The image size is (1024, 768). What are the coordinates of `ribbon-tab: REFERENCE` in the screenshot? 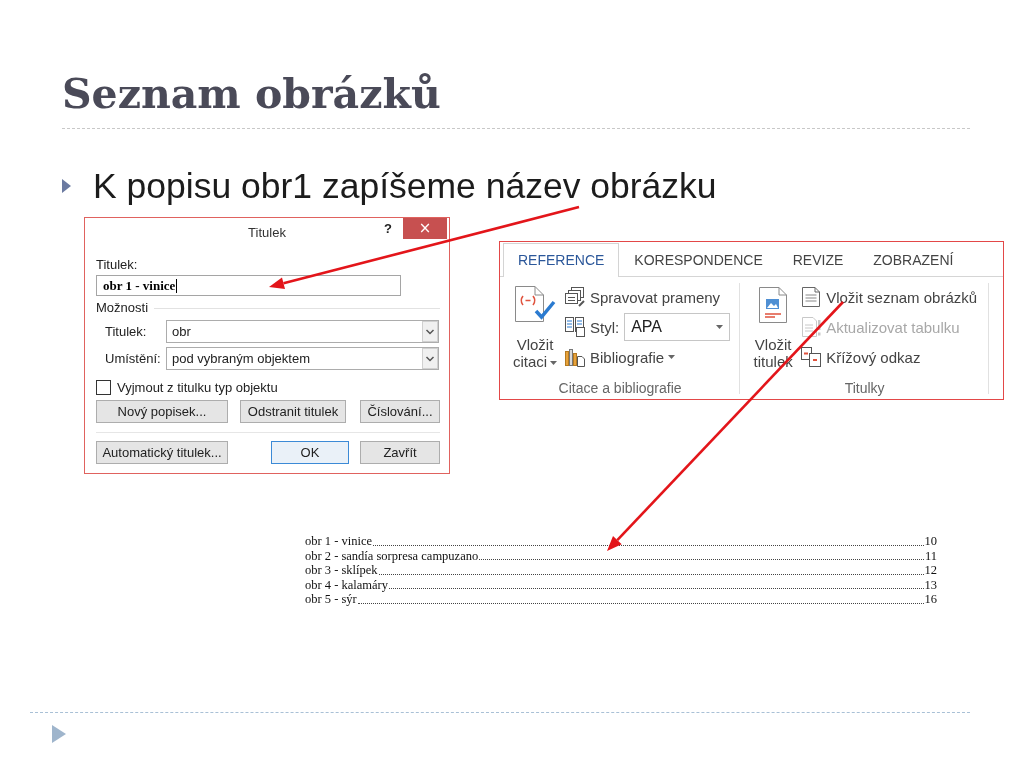 It's located at (561, 260).